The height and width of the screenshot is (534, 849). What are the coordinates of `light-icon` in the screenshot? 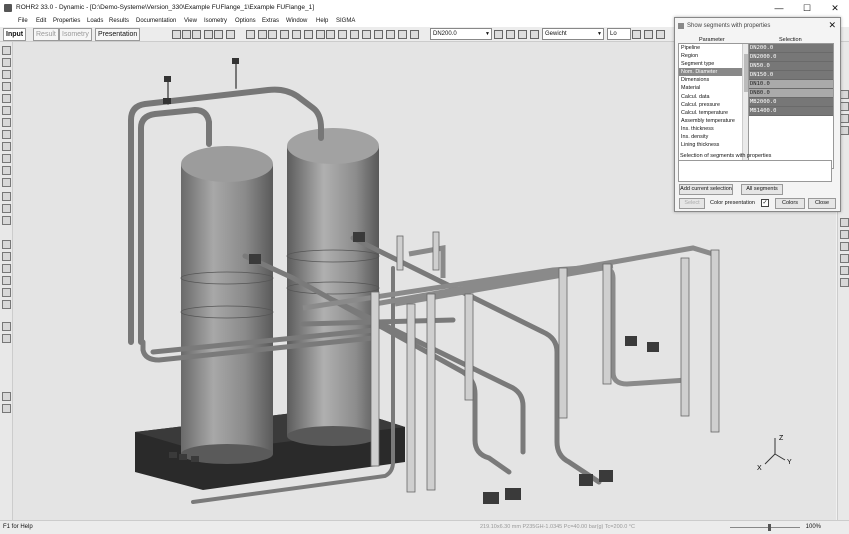 It's located at (414, 34).